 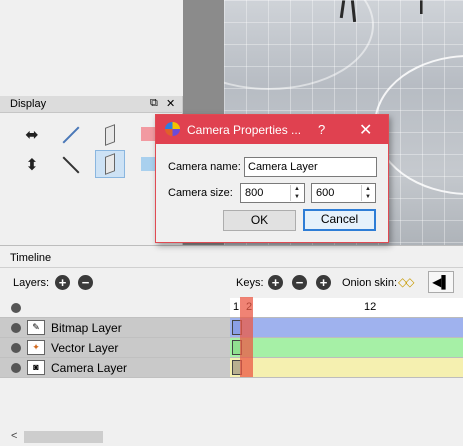 What do you see at coordinates (91, 48) in the screenshot?
I see `left-panel-area` at bounding box center [91, 48].